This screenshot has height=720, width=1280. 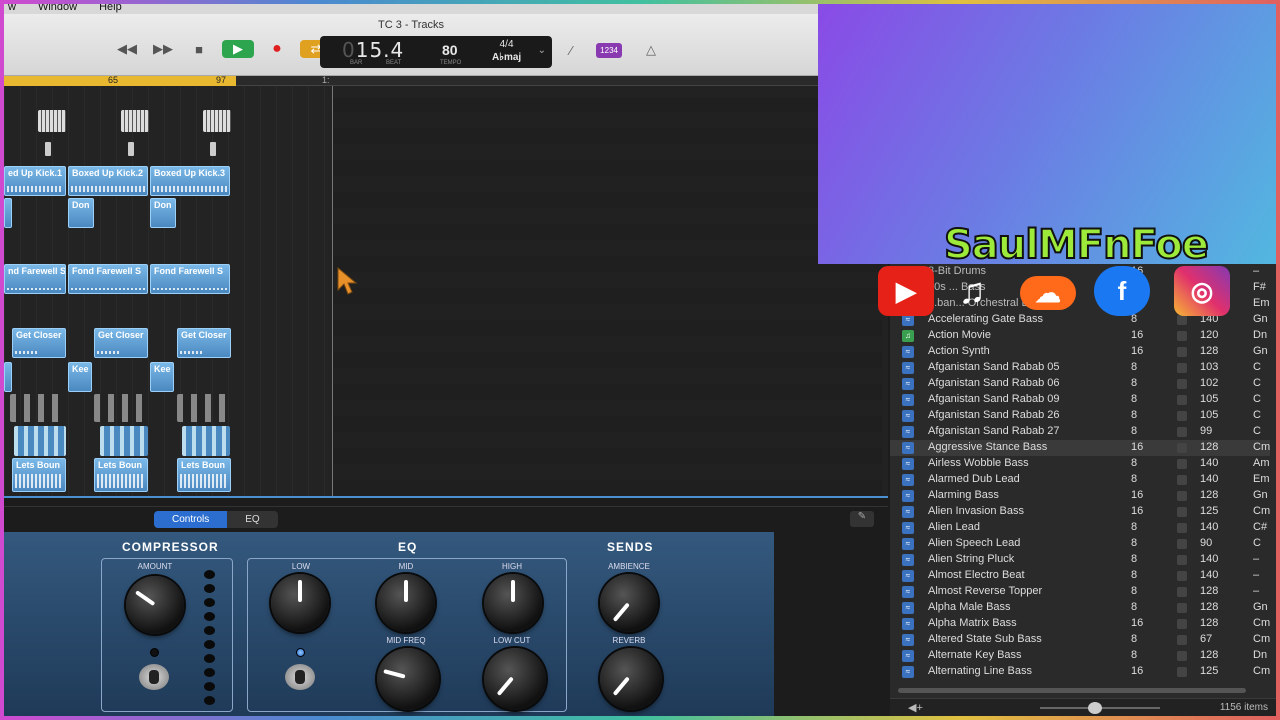 What do you see at coordinates (1080, 352) in the screenshot?
I see `list-item: ≈ Action Synth 16 128 Gn` at bounding box center [1080, 352].